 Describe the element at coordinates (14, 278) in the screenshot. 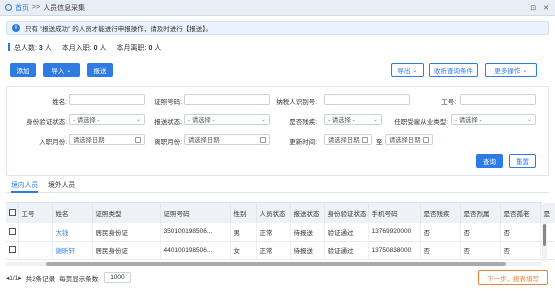

I see `page-nav: ◂1/1▸` at that location.